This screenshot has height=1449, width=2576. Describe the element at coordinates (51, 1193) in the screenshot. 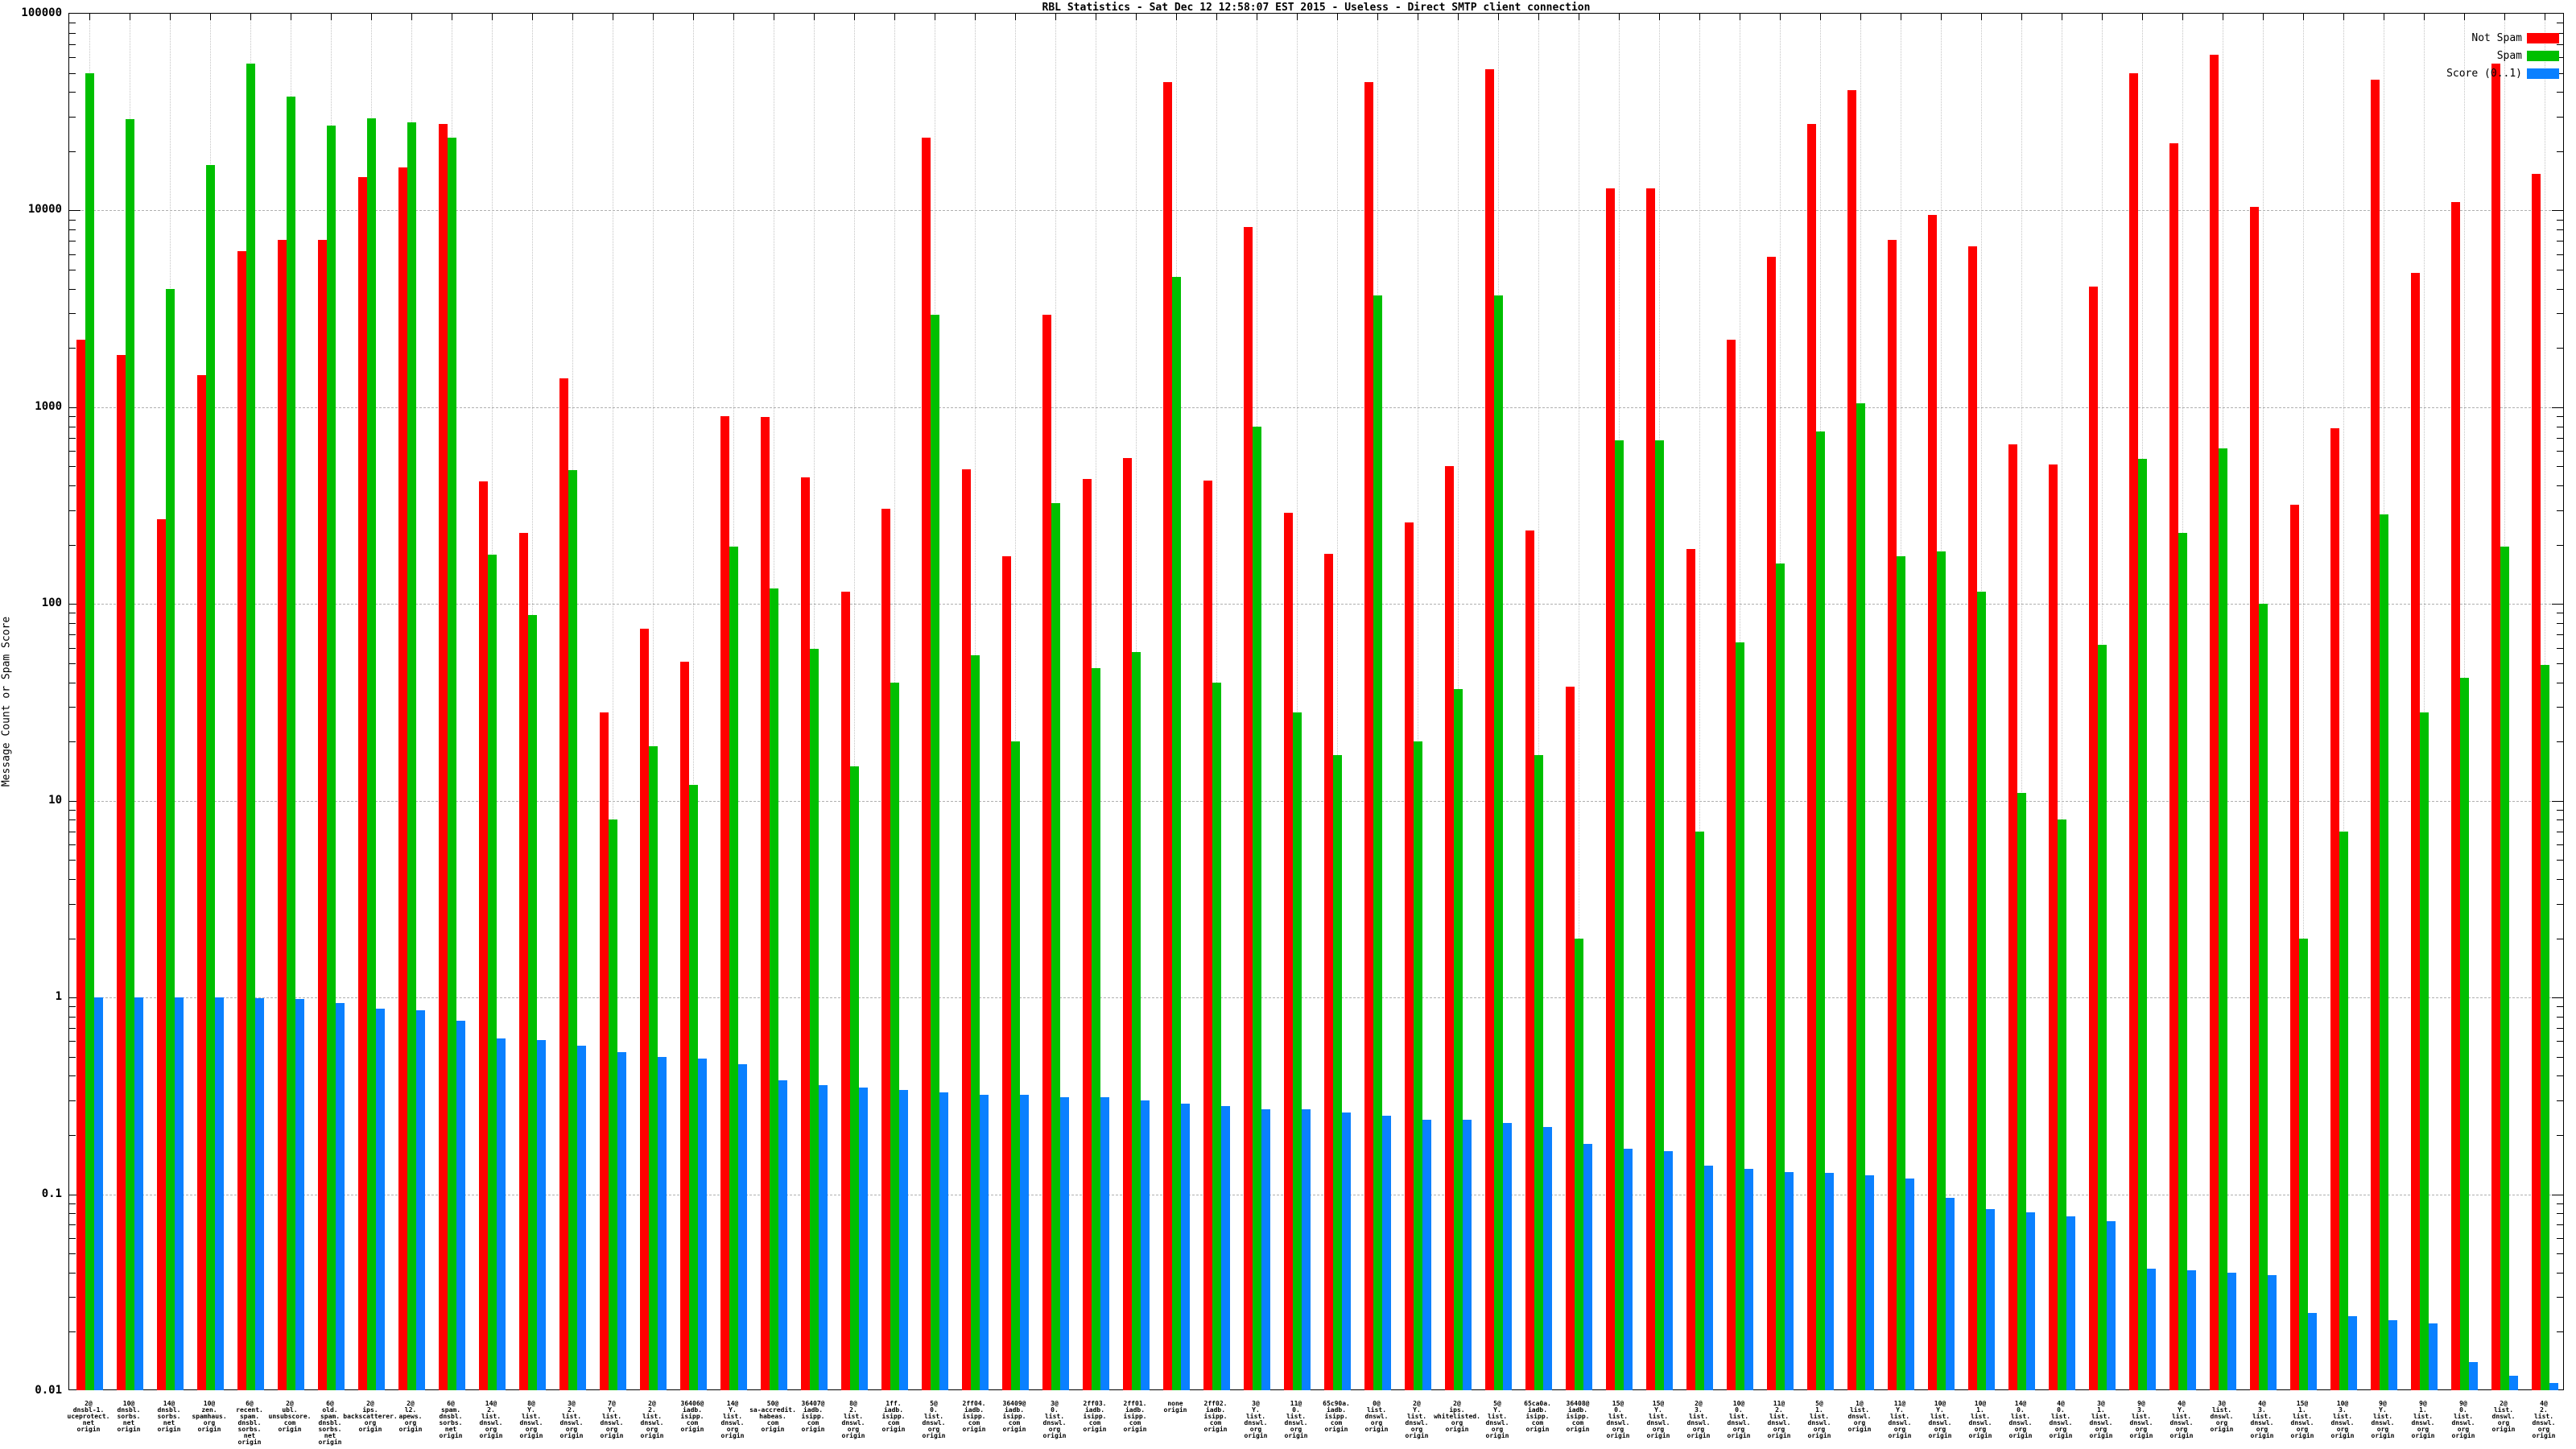

I see `y-tick-label: 0.1` at that location.